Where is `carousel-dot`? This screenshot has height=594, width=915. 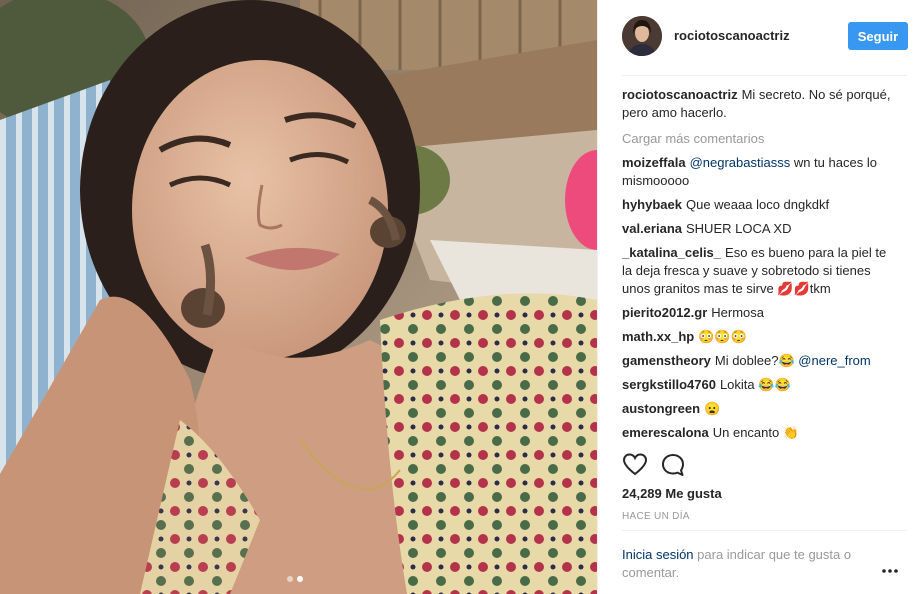
carousel-dot is located at coordinates (290, 579).